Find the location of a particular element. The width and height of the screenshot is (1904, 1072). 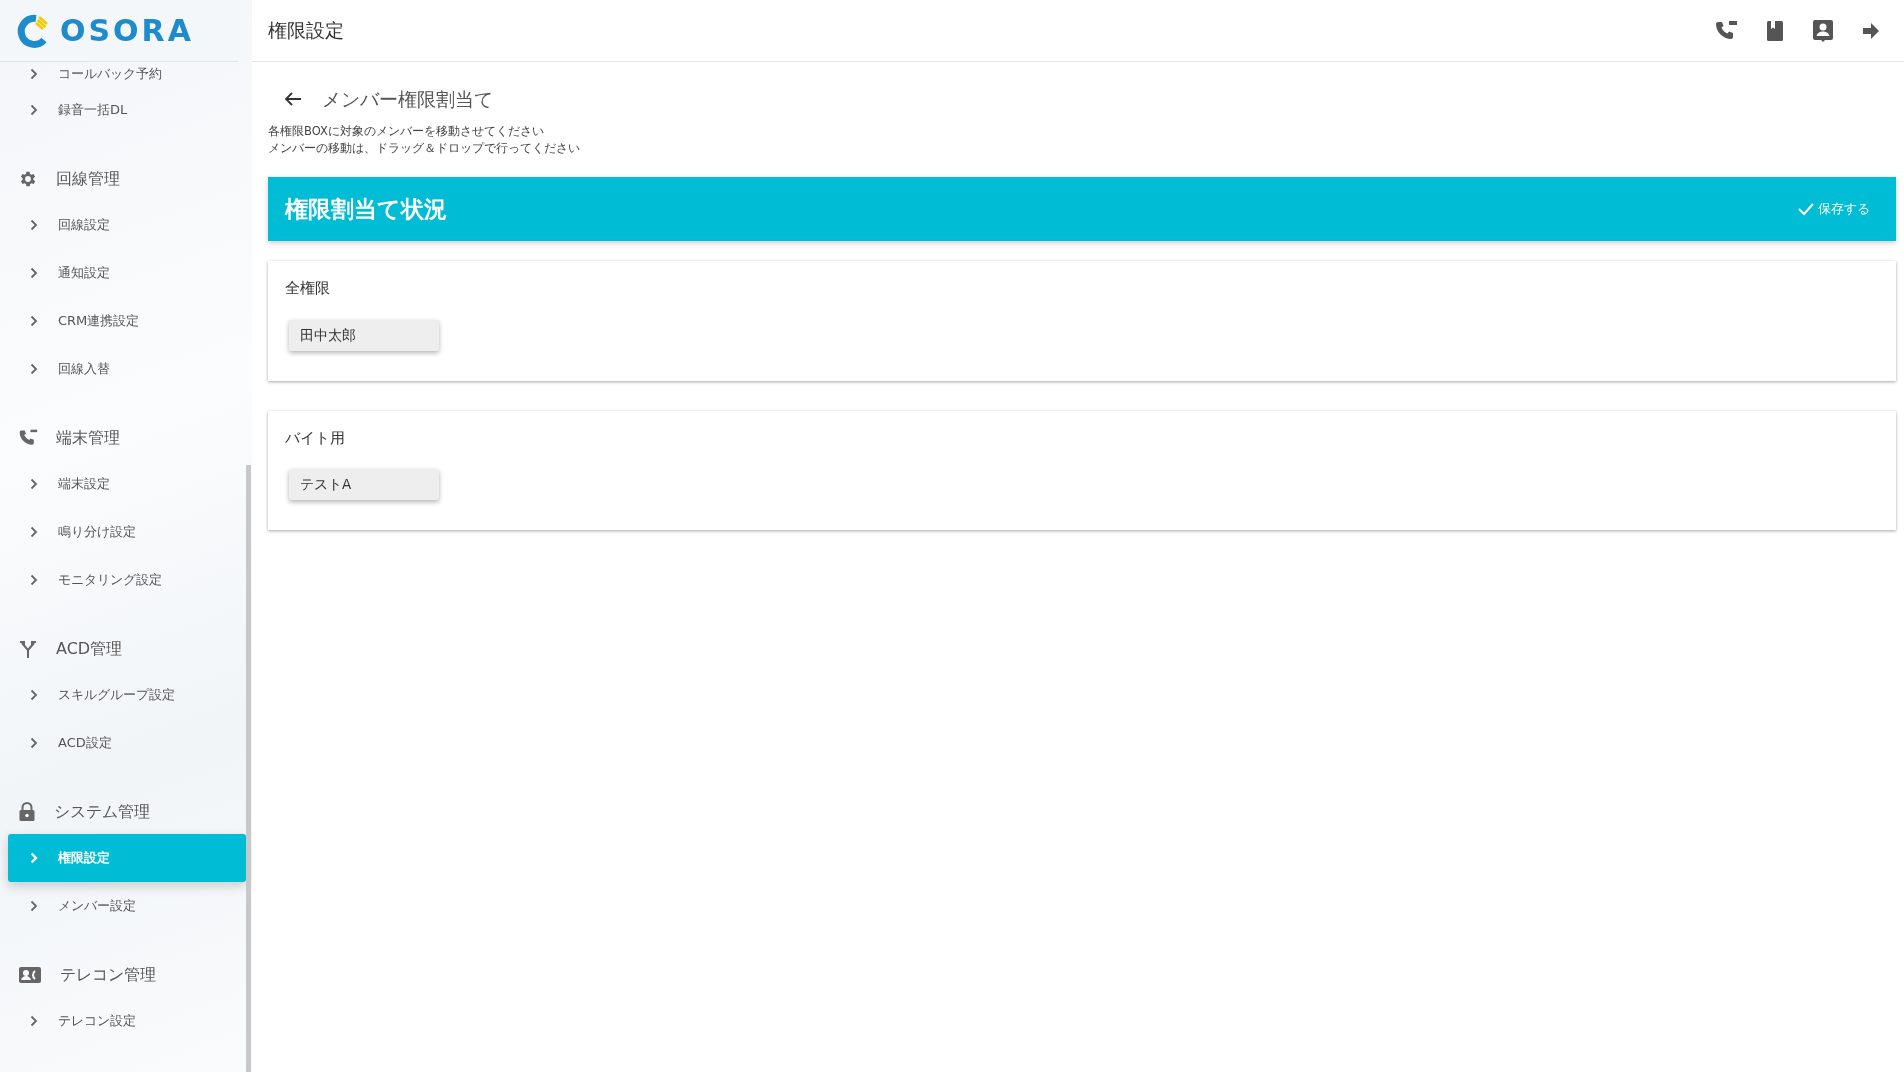

panel-title: 権限割当て状況 is located at coordinates (366, 209).